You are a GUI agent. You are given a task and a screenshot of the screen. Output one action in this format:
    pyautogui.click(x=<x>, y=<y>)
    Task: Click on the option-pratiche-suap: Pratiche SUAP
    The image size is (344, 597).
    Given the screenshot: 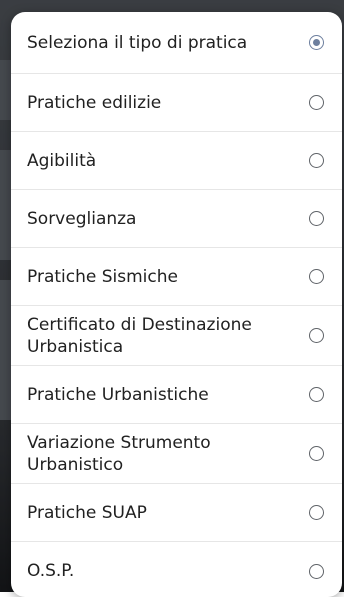 What is the action you would take?
    pyautogui.click(x=176, y=513)
    